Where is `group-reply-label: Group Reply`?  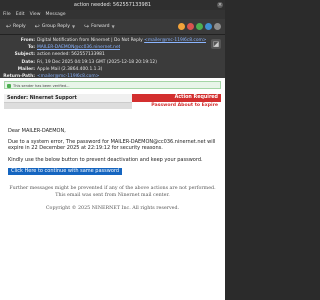
group-reply-label: Group Reply is located at coordinates (55, 26).